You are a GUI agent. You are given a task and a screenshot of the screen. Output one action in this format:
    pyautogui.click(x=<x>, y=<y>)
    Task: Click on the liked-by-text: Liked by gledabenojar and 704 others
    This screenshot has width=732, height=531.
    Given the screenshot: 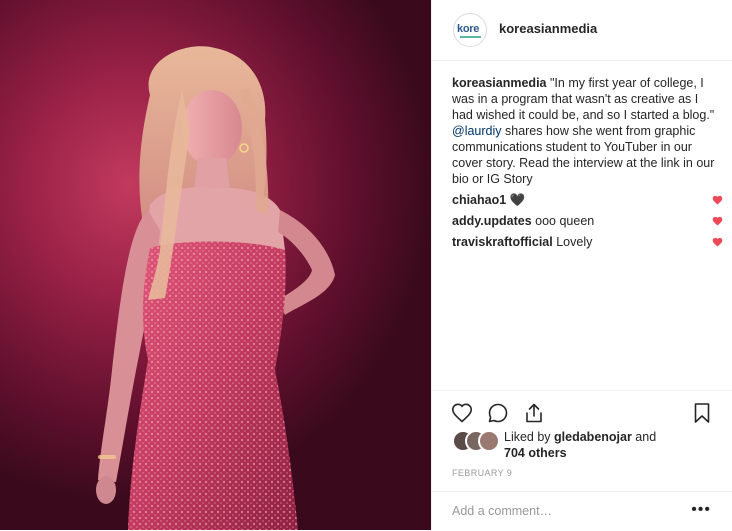 What is the action you would take?
    pyautogui.click(x=614, y=445)
    